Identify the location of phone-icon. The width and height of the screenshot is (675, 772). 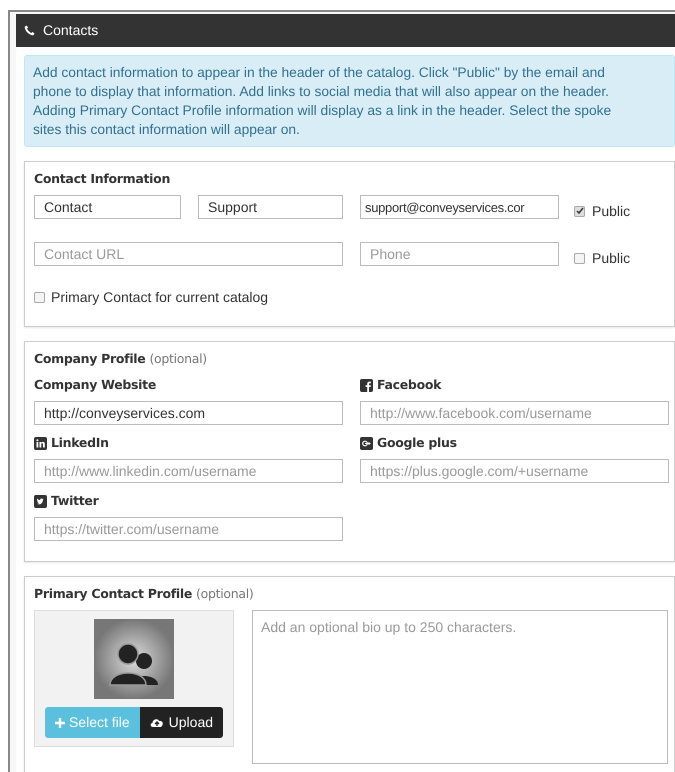
(29, 30).